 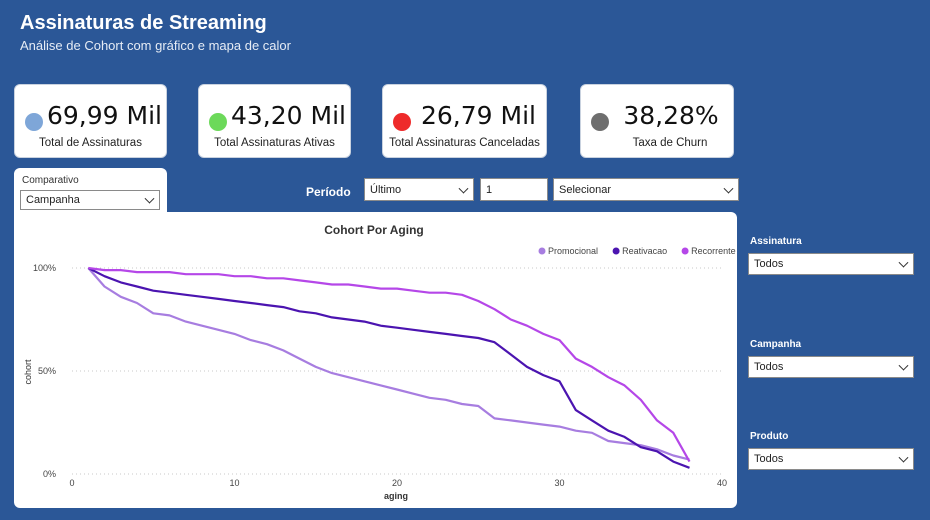 What do you see at coordinates (396, 496) in the screenshot?
I see `x-axis-label: aging` at bounding box center [396, 496].